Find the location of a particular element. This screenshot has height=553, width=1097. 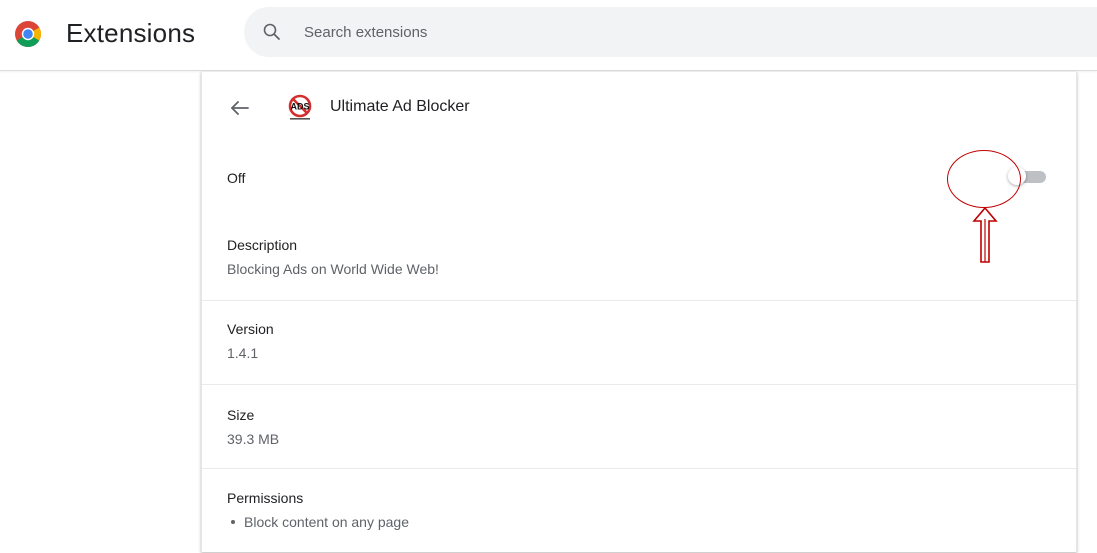

ads-blocker-icon: ADS is located at coordinates (300, 107).